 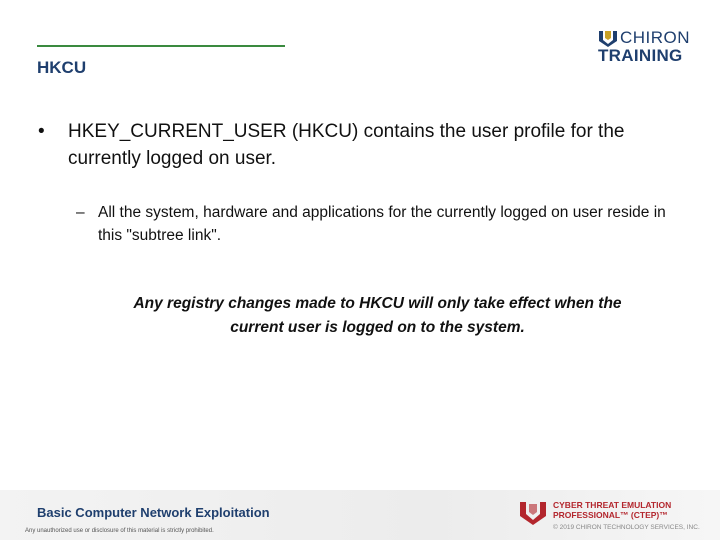 What do you see at coordinates (533, 513) in the screenshot?
I see `ctep-badge-icon` at bounding box center [533, 513].